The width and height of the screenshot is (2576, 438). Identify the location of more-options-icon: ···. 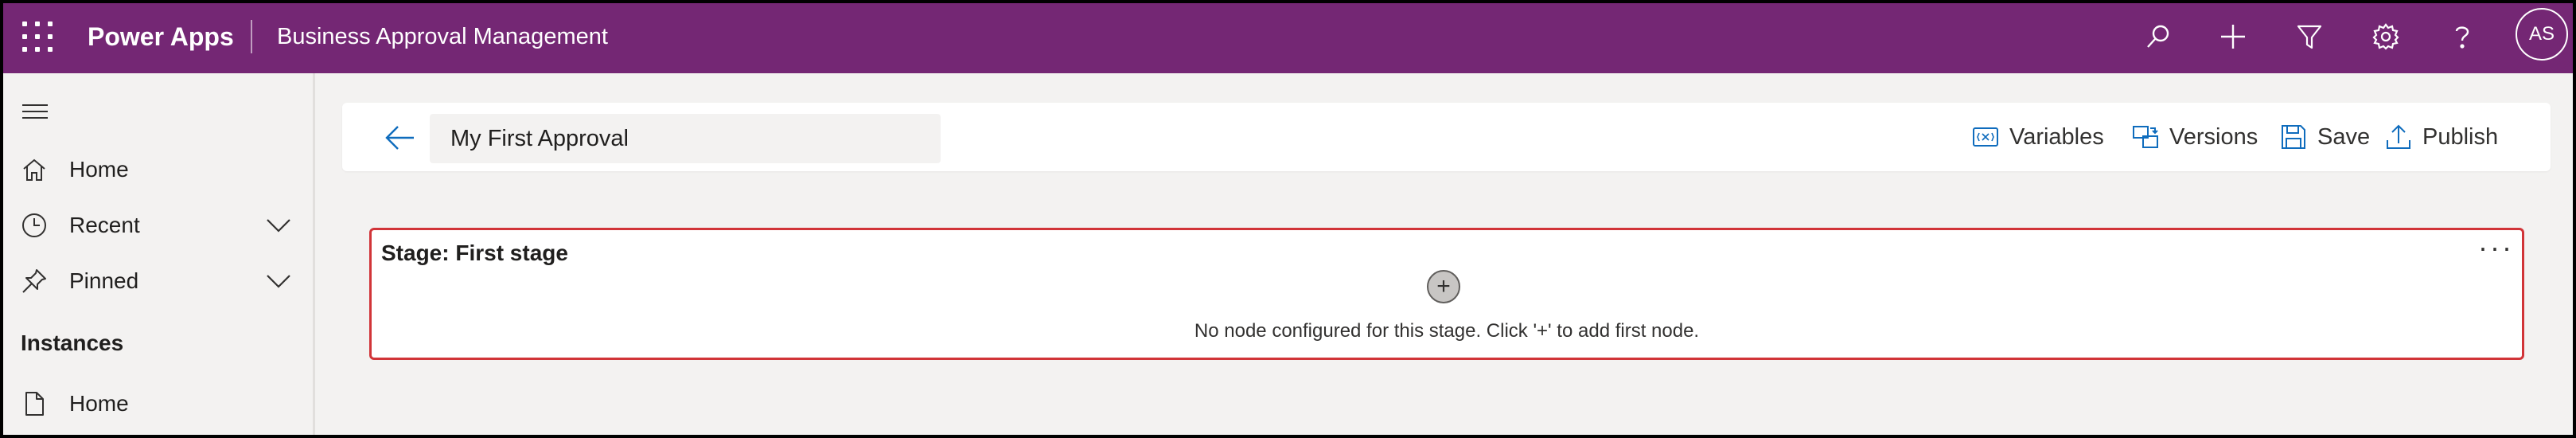
(2496, 248).